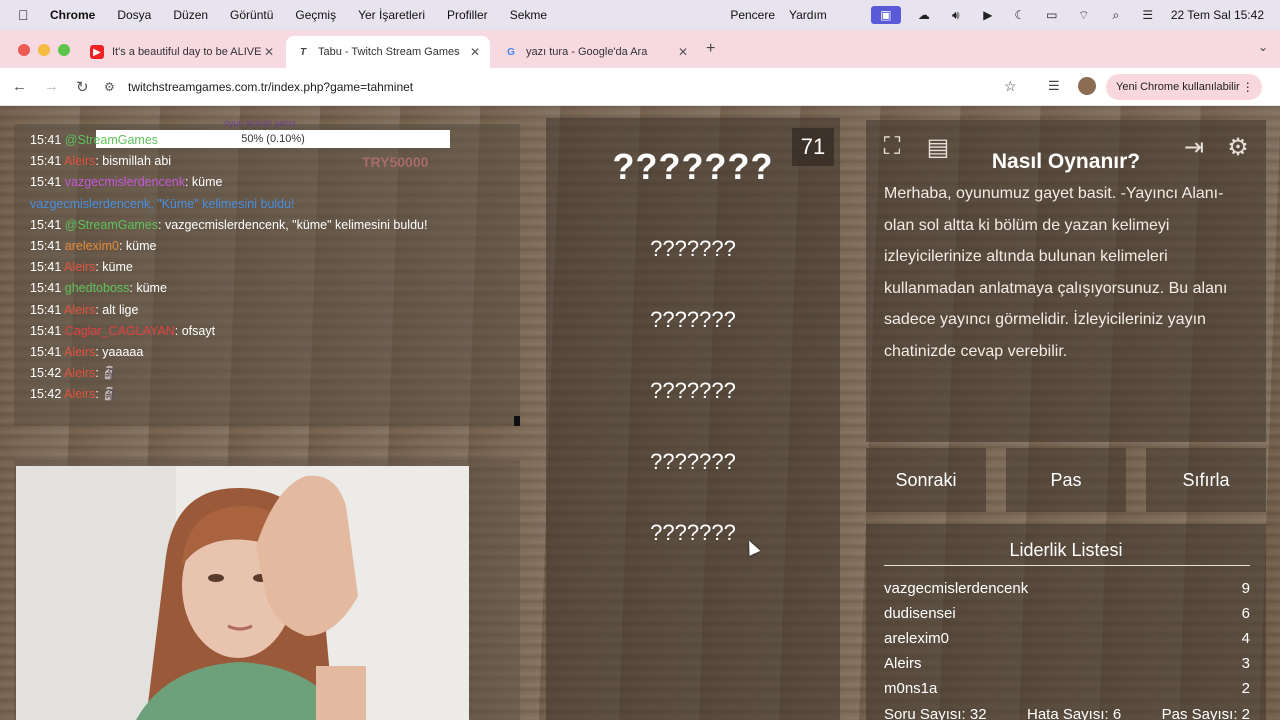 The width and height of the screenshot is (1280, 720). Describe the element at coordinates (903, 663) in the screenshot. I see `player-name: Aleirs` at that location.